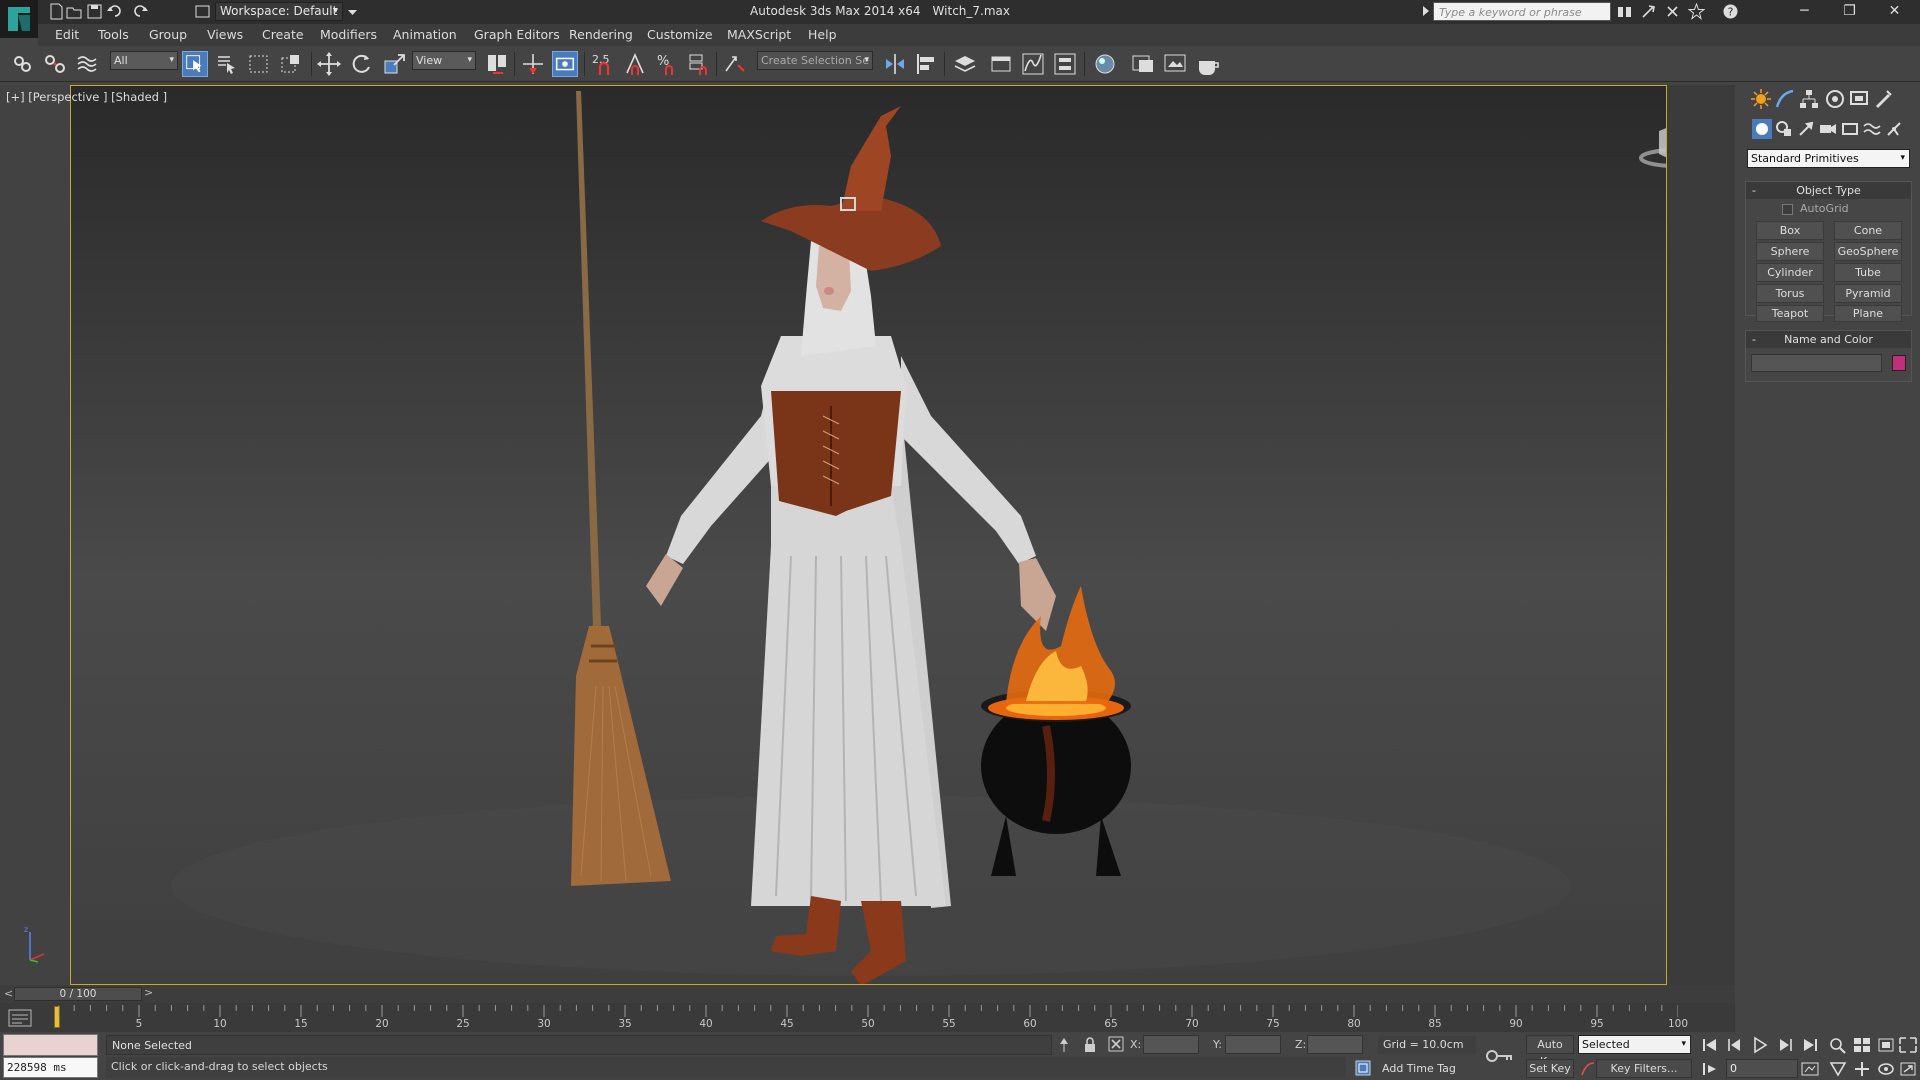  Describe the element at coordinates (1849, 12) in the screenshot. I see `restore-button: ❐` at that location.